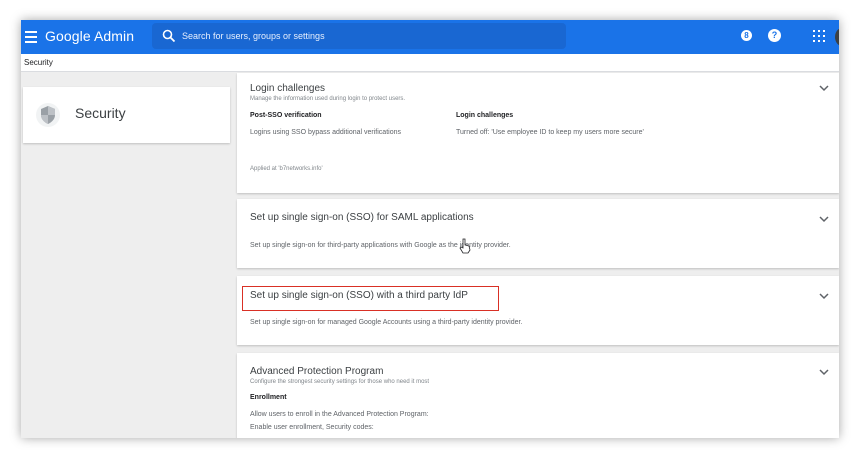 This screenshot has width=861, height=458. I want to click on breadcrumb-bar: Security, so click(430, 63).